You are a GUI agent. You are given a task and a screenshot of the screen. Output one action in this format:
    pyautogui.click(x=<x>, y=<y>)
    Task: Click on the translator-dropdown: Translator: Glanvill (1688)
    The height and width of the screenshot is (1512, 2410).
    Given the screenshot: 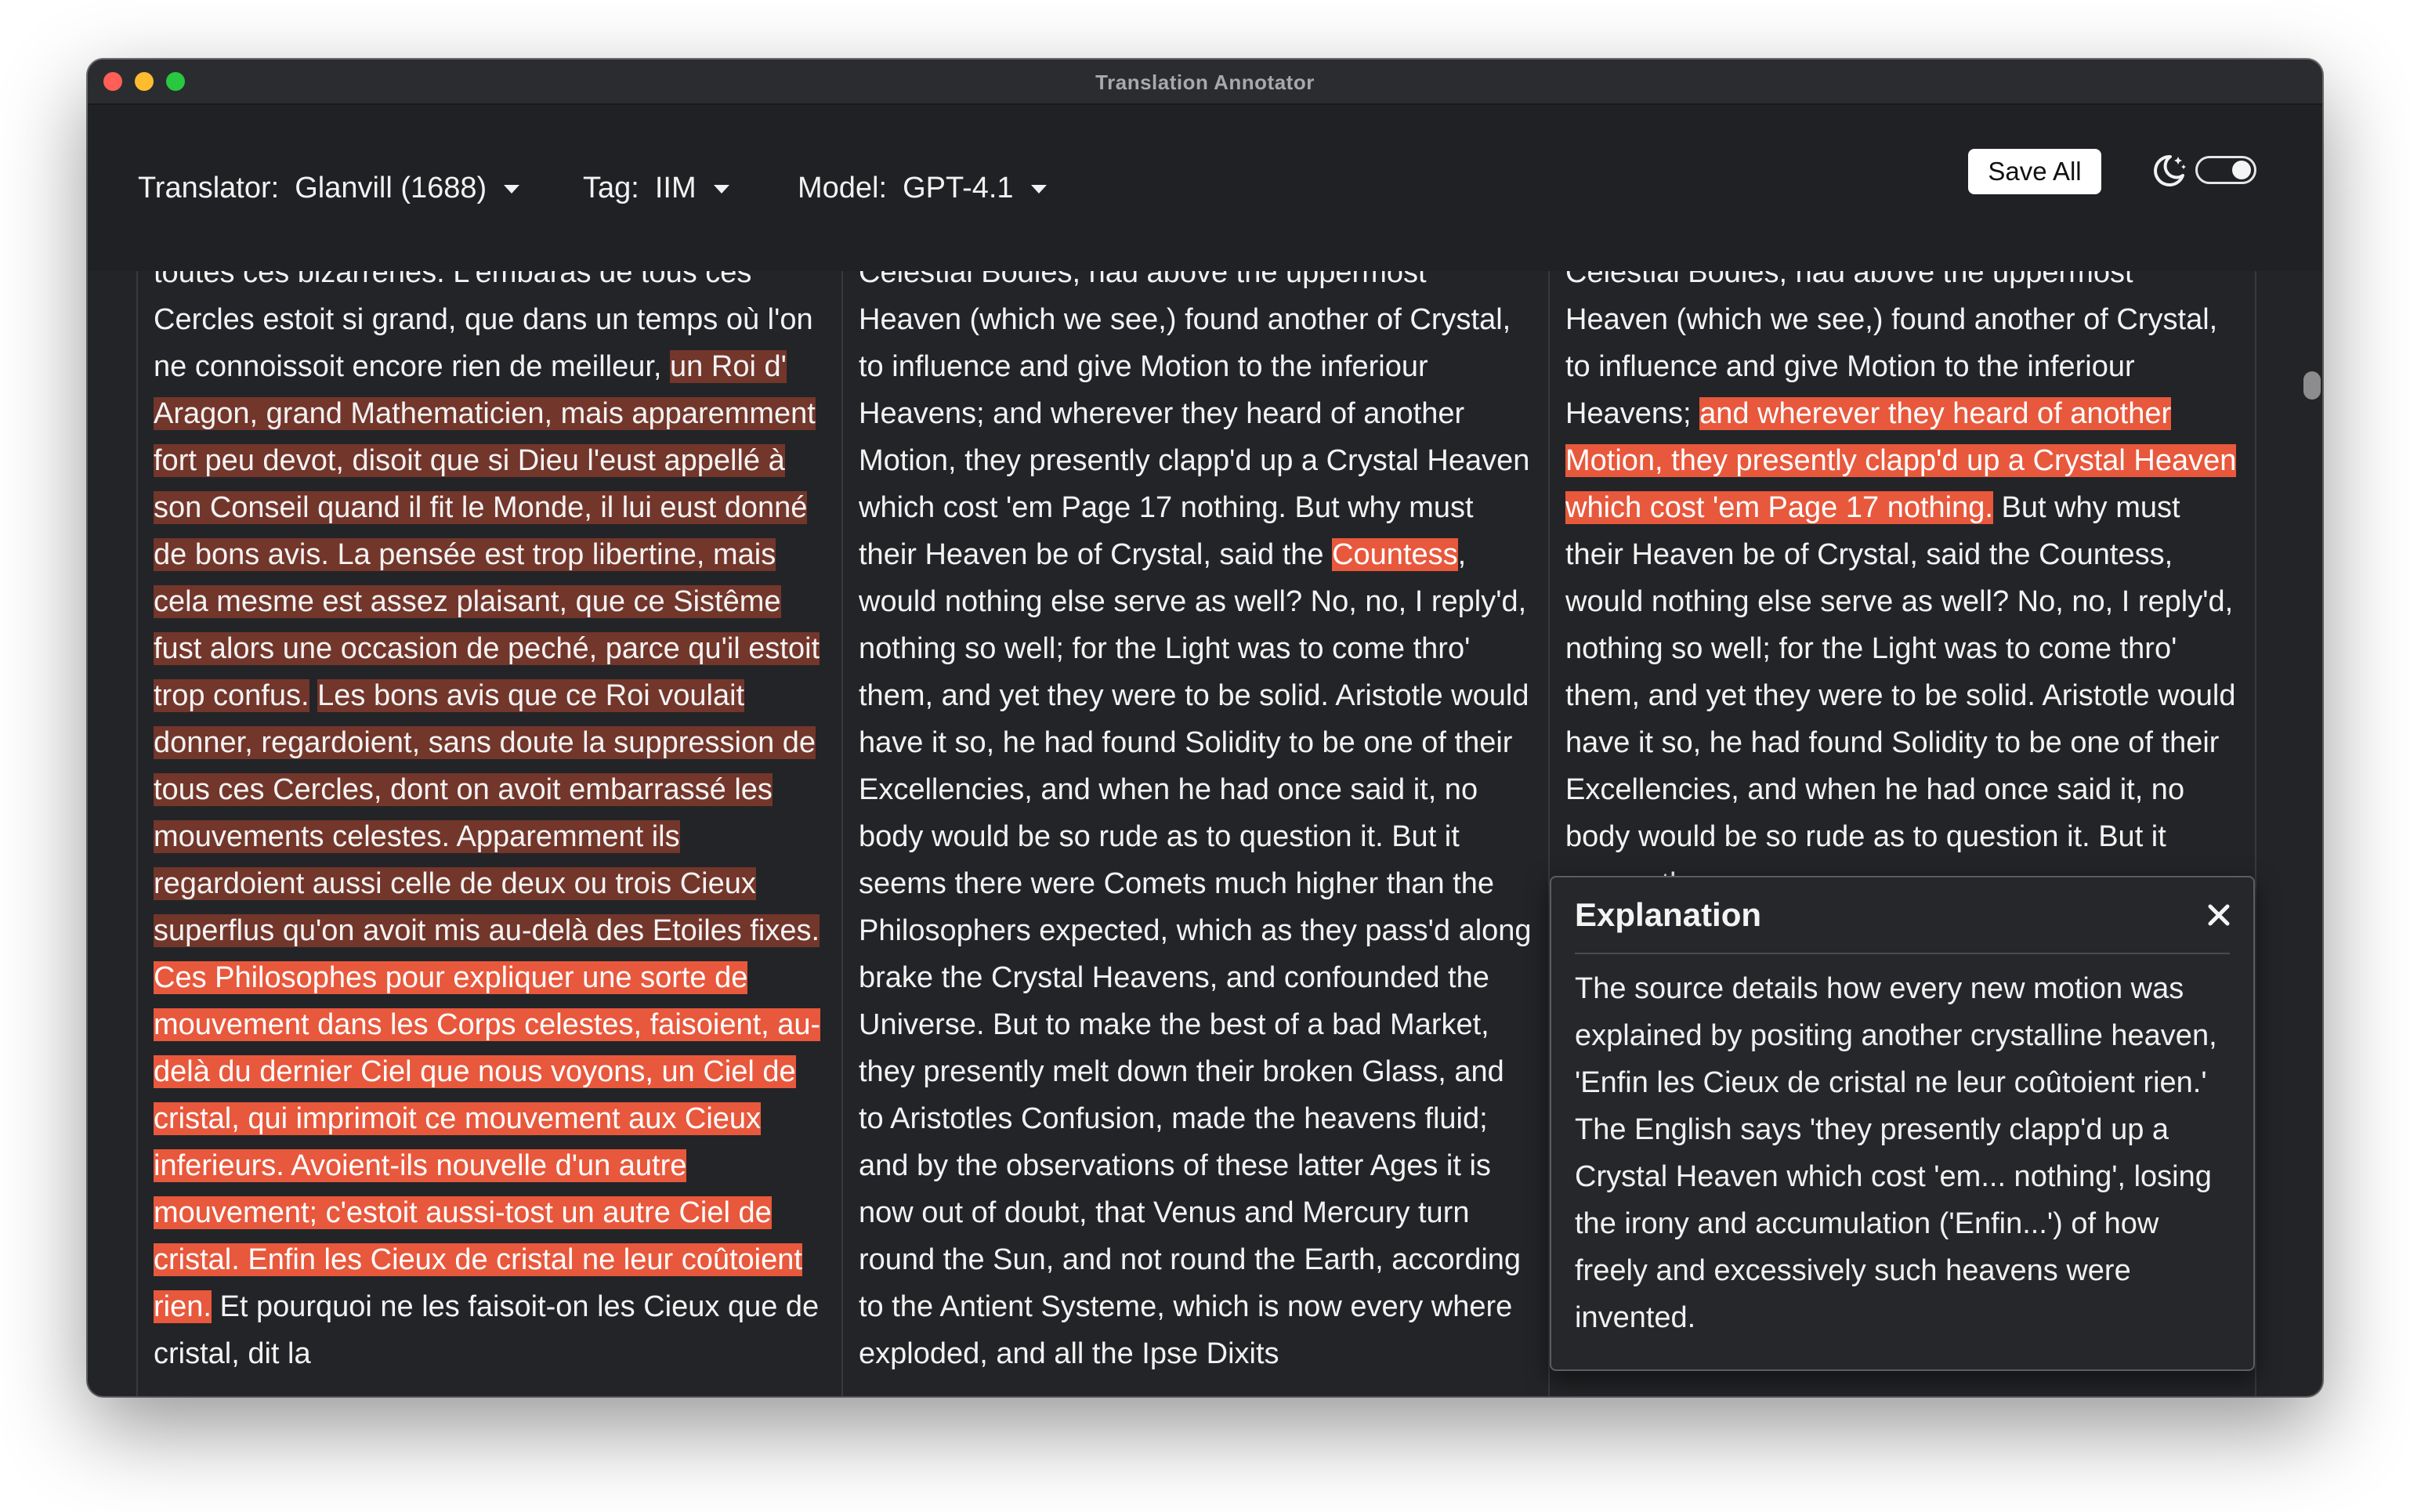 What is the action you would take?
    pyautogui.click(x=329, y=188)
    